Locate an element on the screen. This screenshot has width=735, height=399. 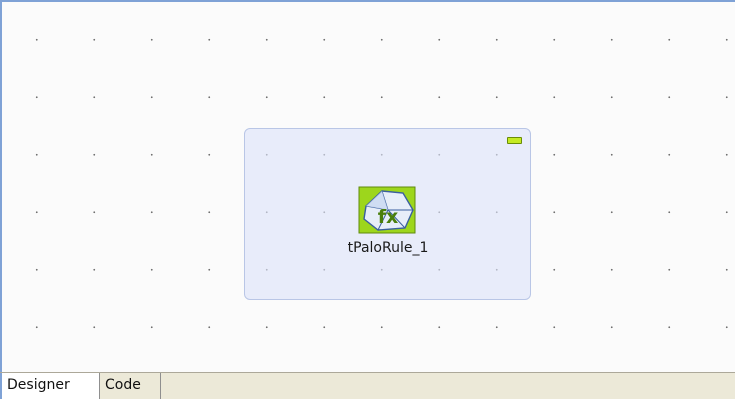
palo-rule-fx-icon: fx is located at coordinates (387, 210).